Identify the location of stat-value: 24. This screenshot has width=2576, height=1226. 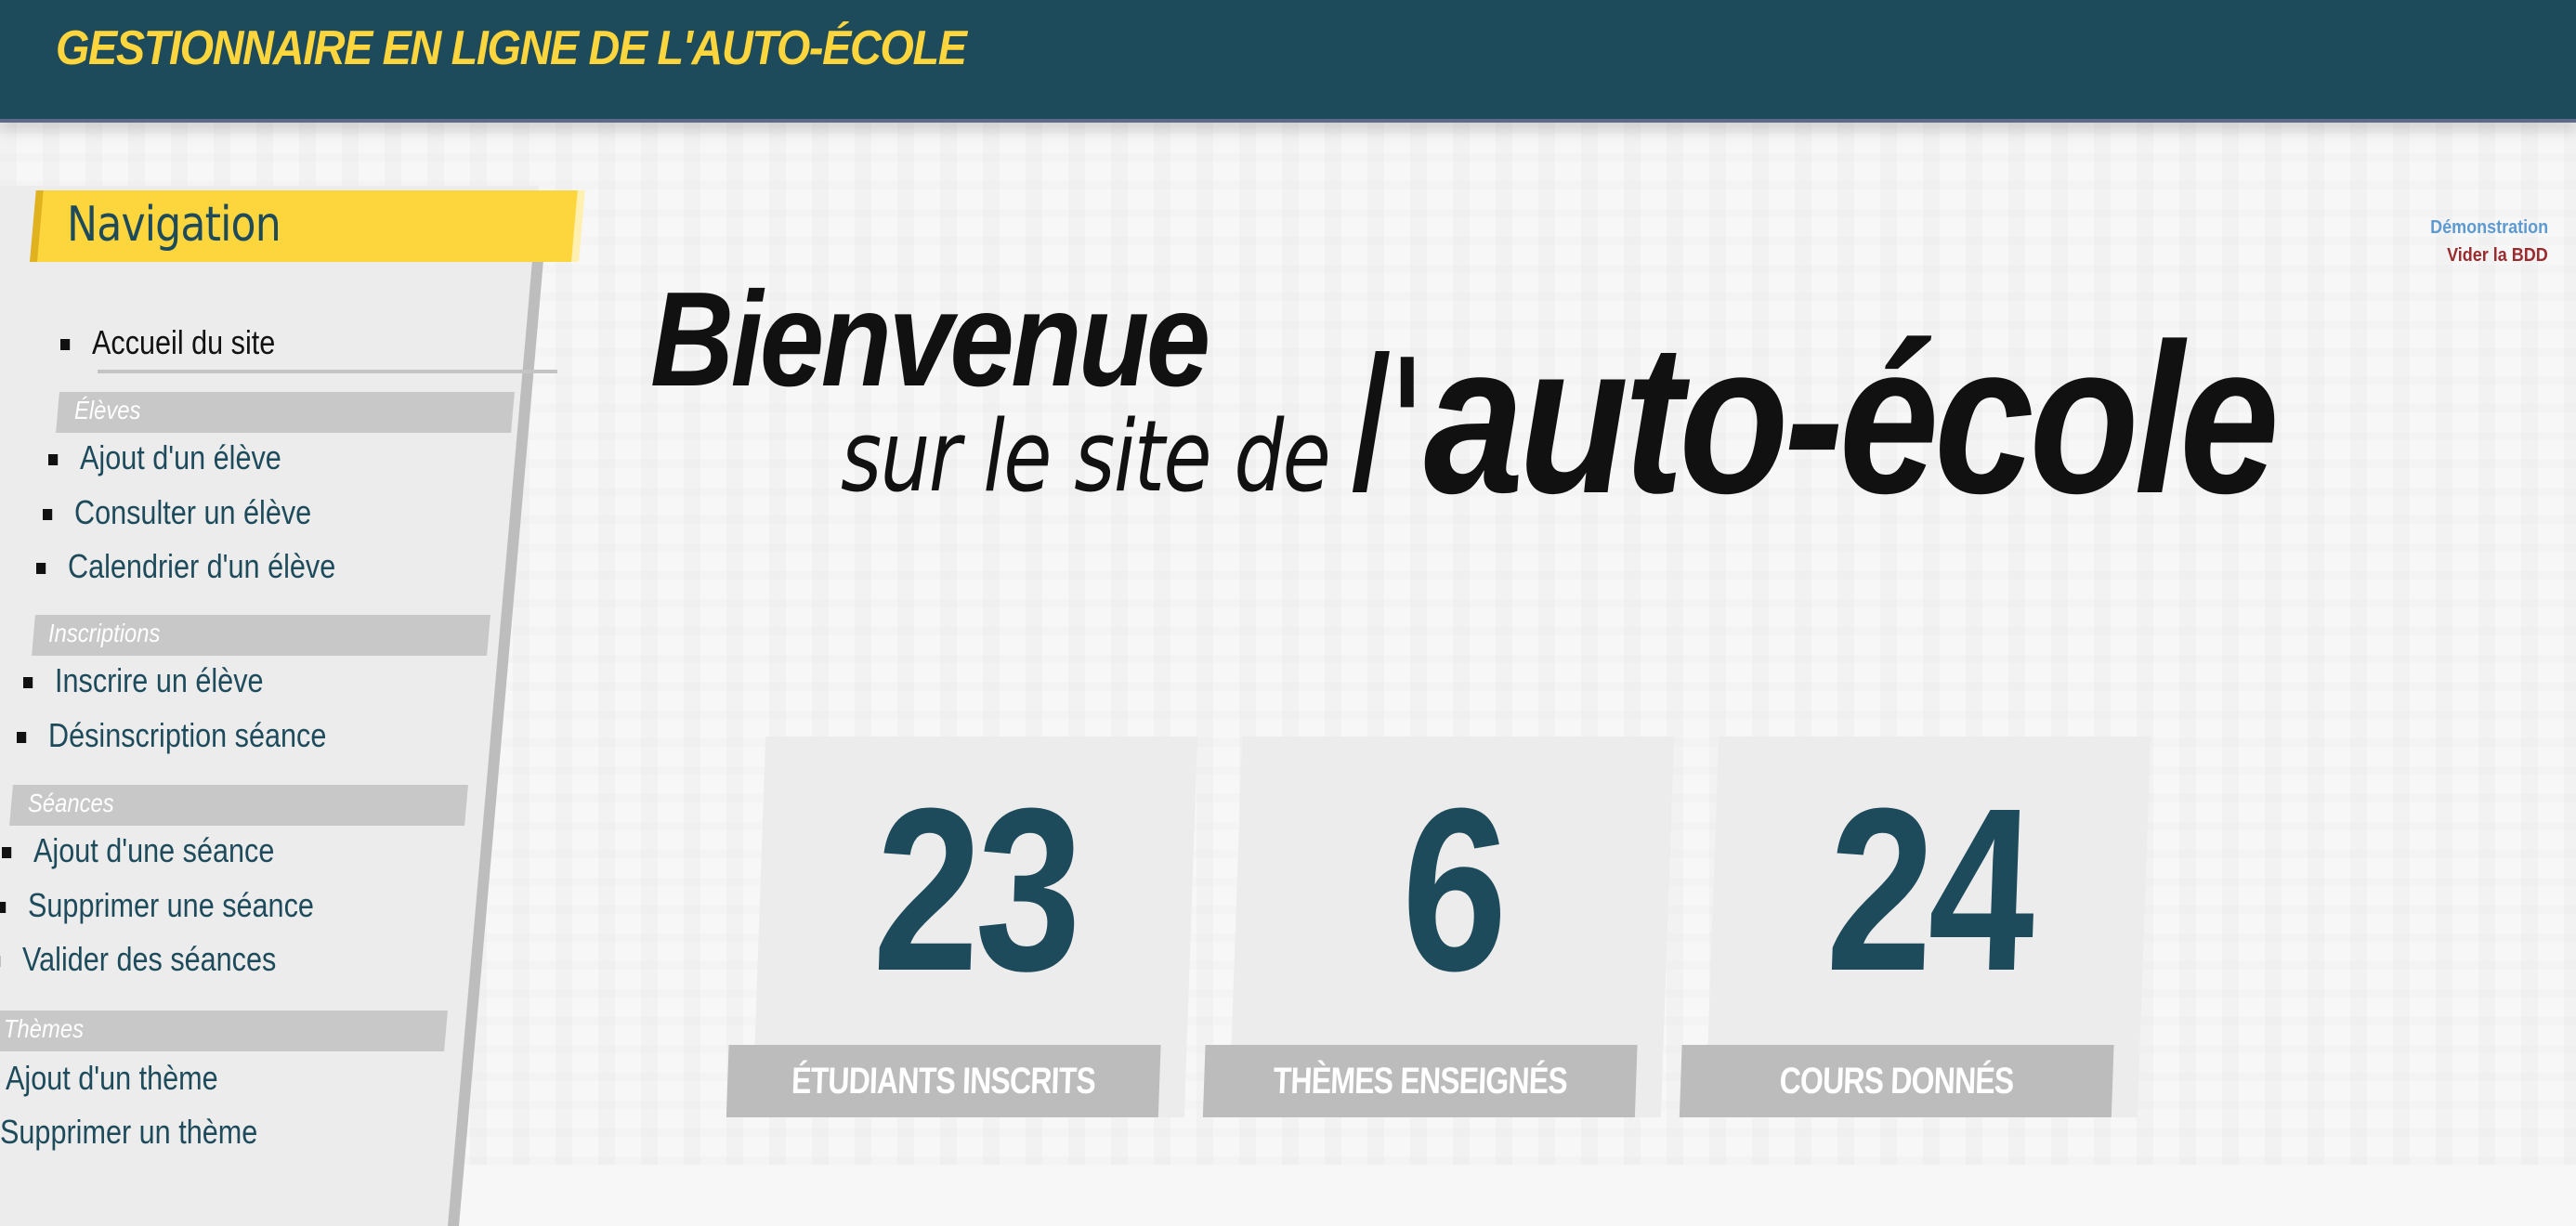
(1929, 890).